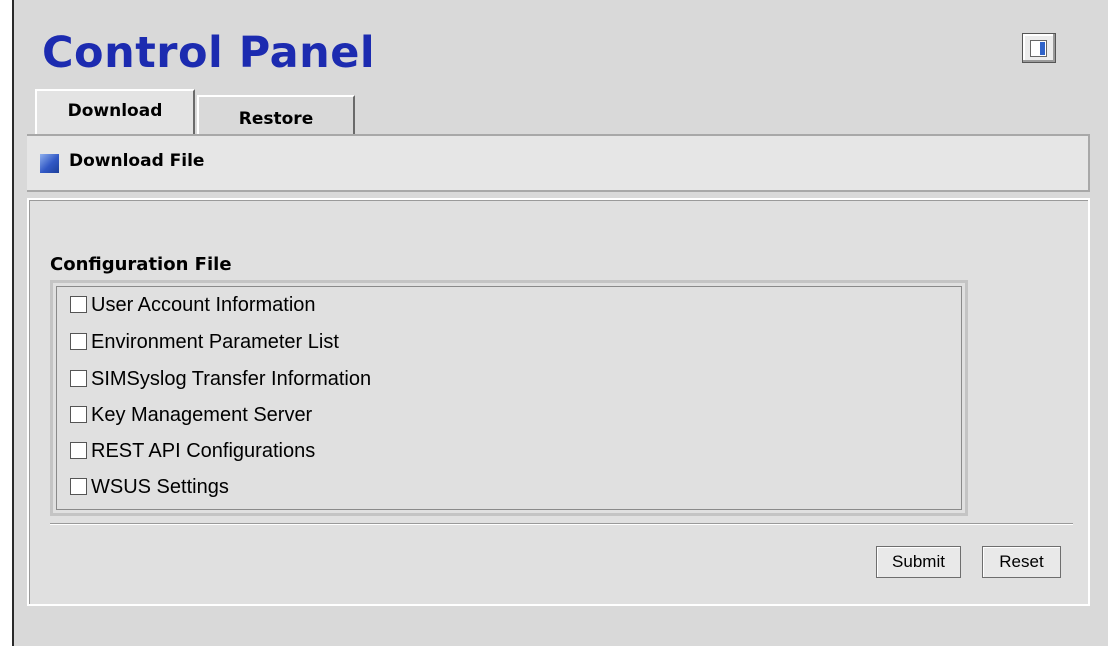  Describe the element at coordinates (209, 53) in the screenshot. I see `page-title: Control Panel` at that location.